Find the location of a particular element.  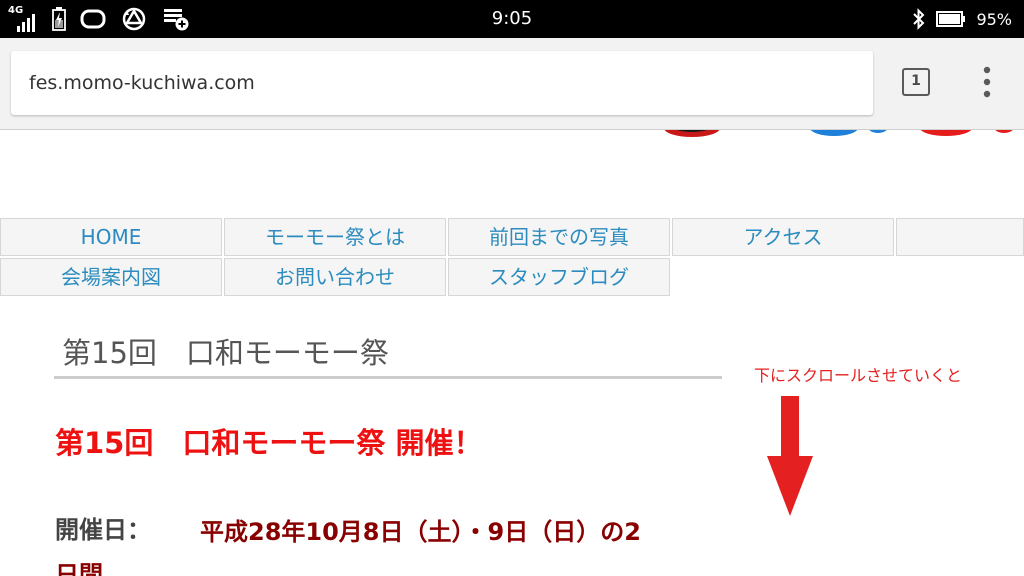

status-time: 9:05 is located at coordinates (512, 18).